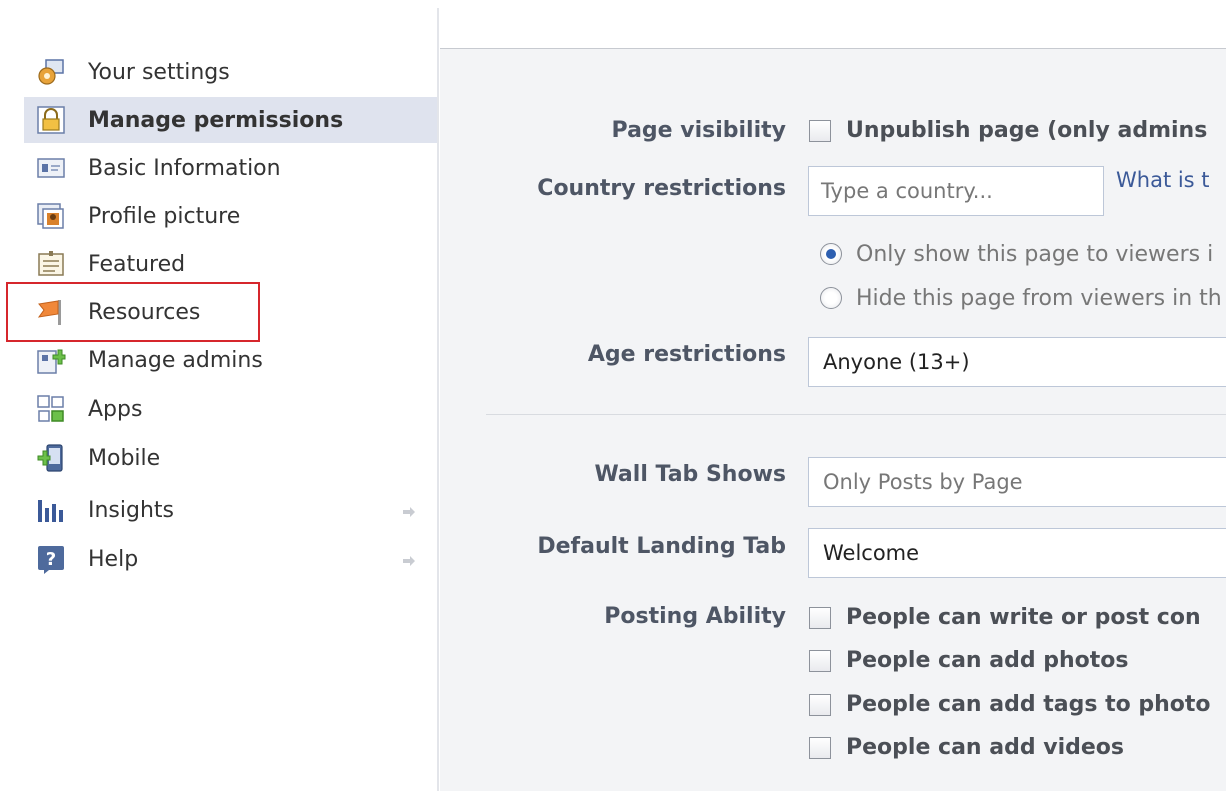  Describe the element at coordinates (230, 264) in the screenshot. I see `sidebar-item-featured: Featured` at that location.